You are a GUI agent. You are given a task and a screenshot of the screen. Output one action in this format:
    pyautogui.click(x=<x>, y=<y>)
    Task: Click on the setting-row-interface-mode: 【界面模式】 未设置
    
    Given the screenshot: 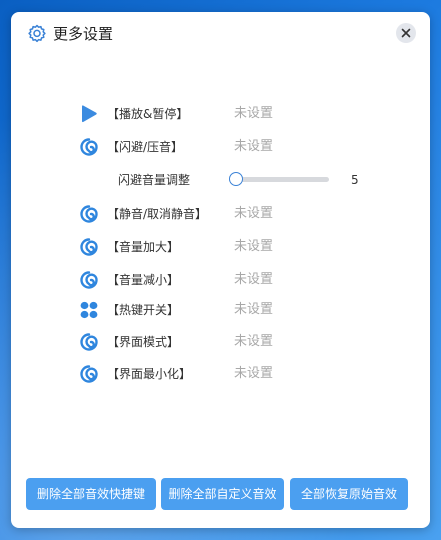 What is the action you would take?
    pyautogui.click(x=220, y=342)
    